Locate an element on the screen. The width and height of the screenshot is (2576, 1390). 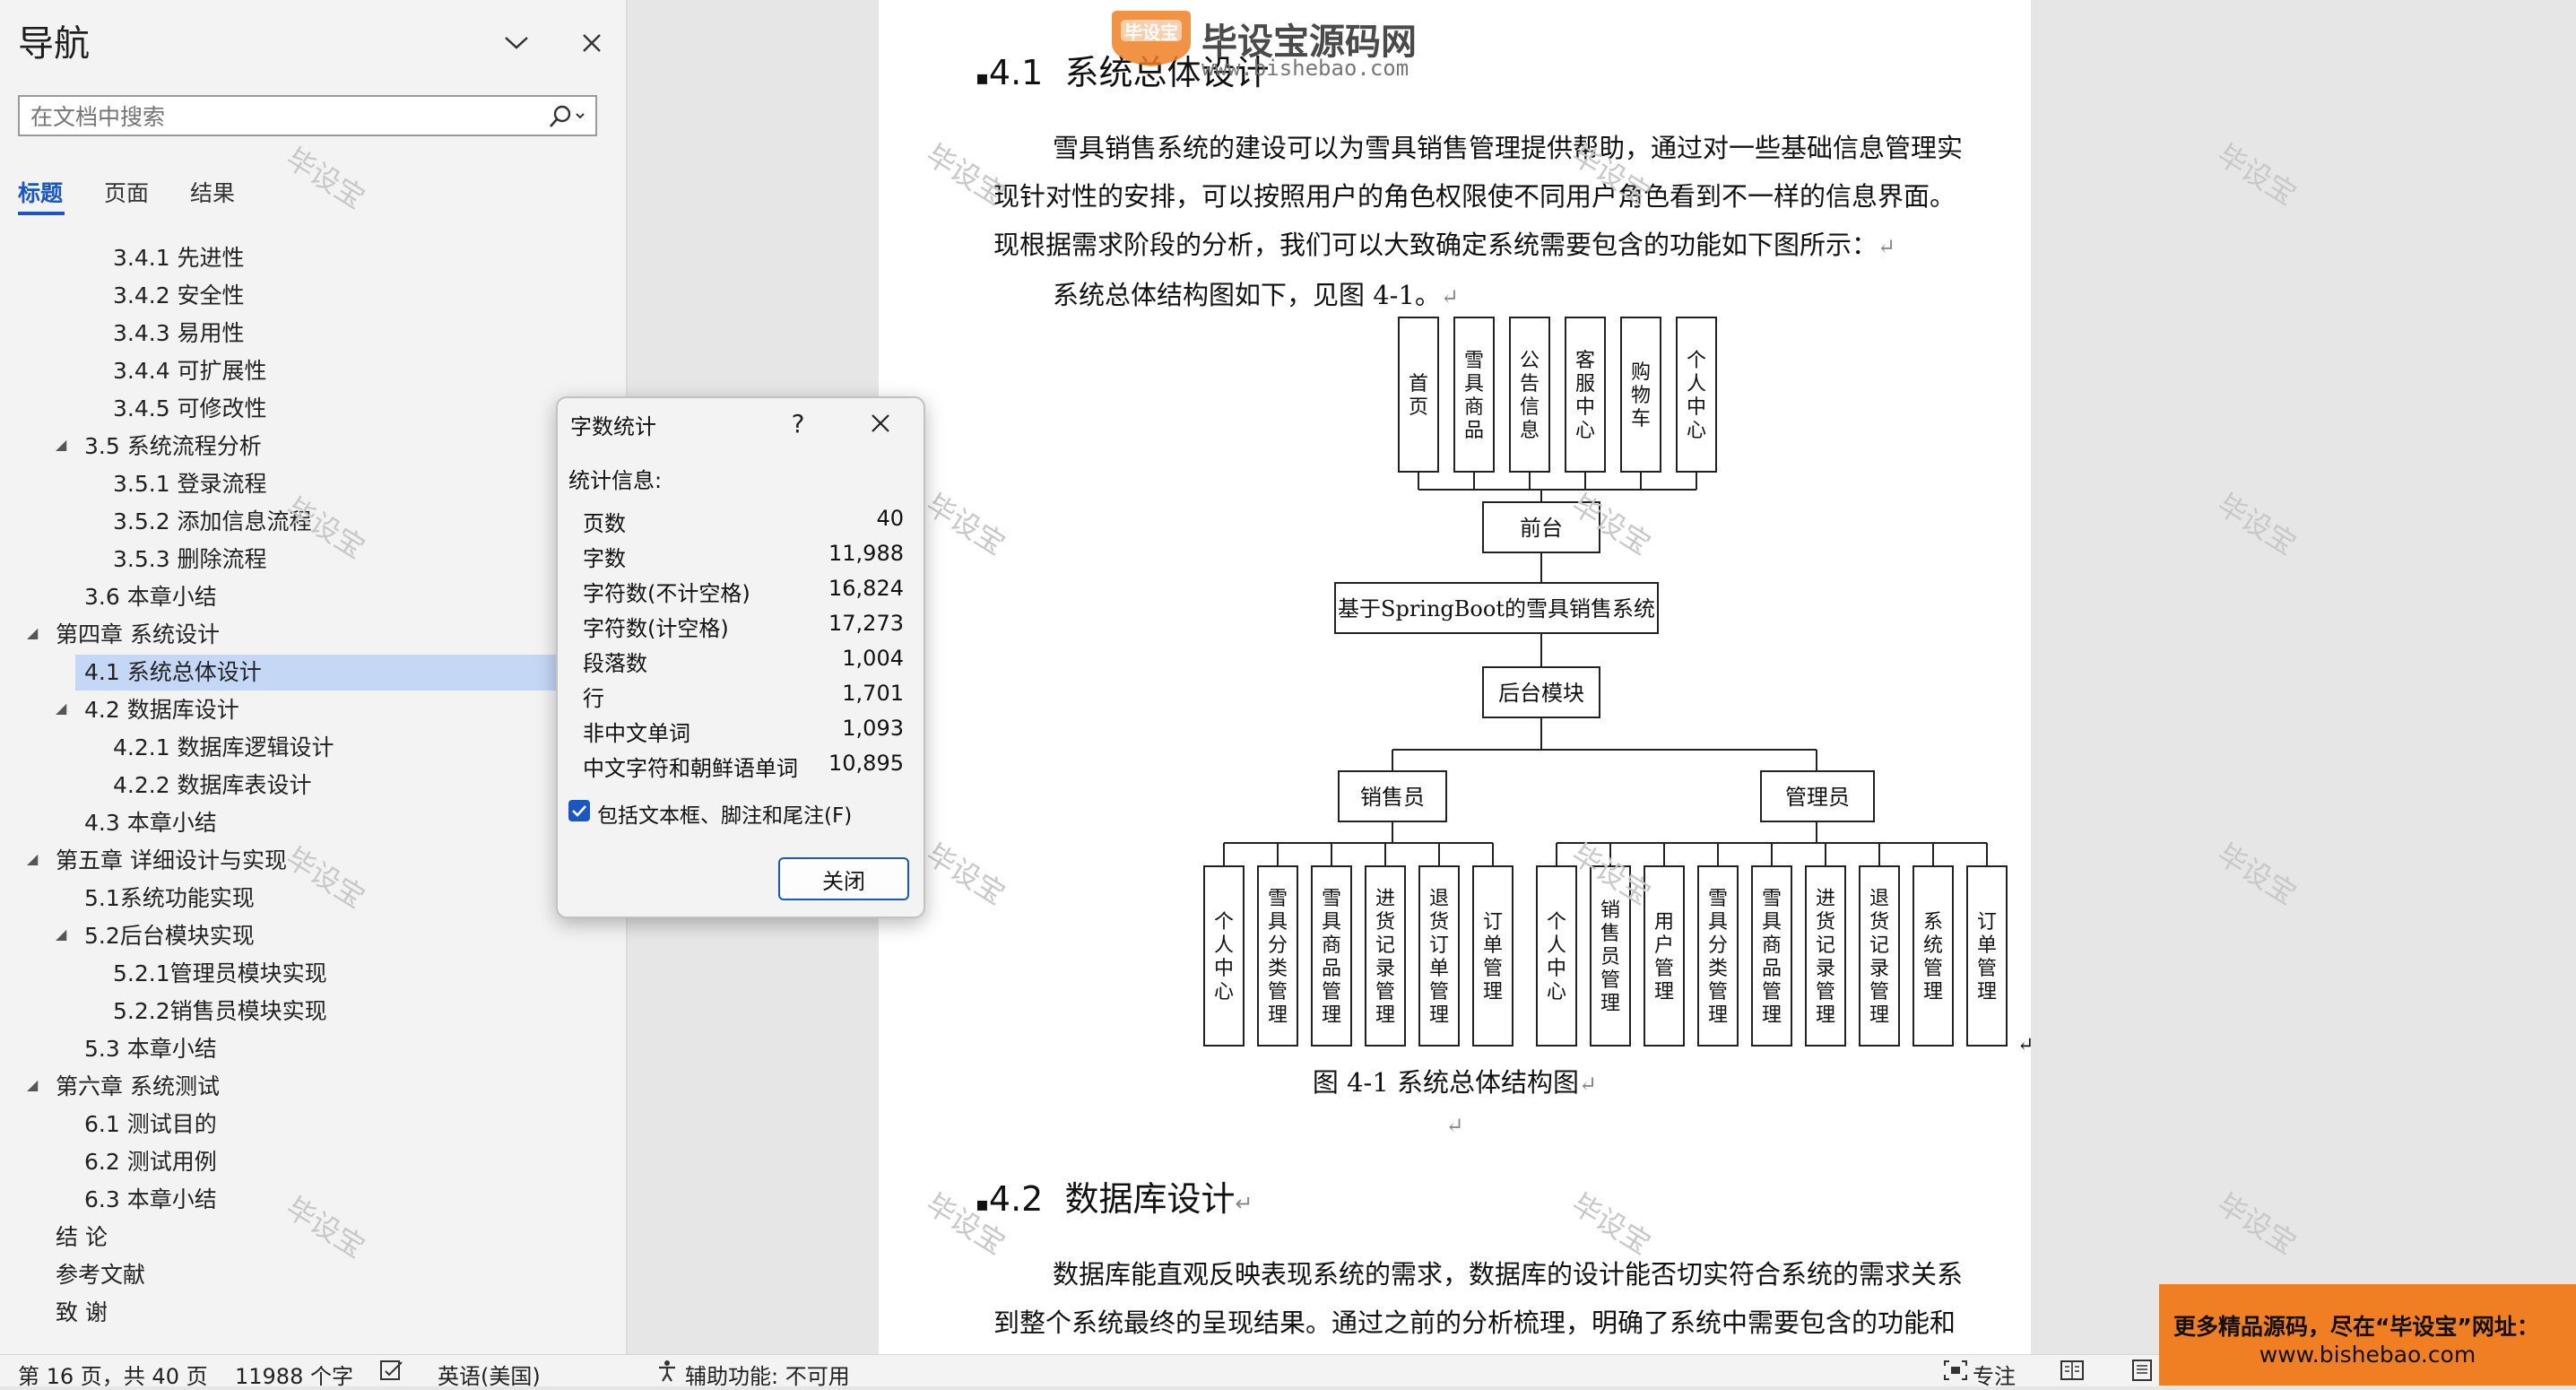
help-button: ? is located at coordinates (798, 423).